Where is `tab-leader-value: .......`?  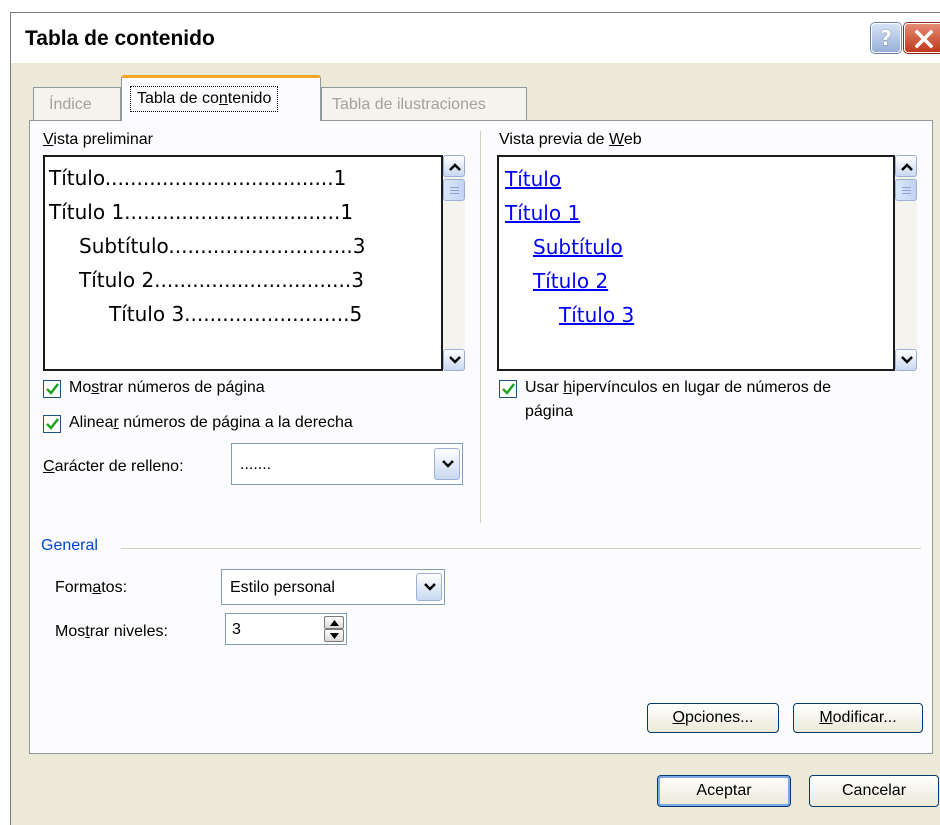 tab-leader-value: ....... is located at coordinates (256, 464).